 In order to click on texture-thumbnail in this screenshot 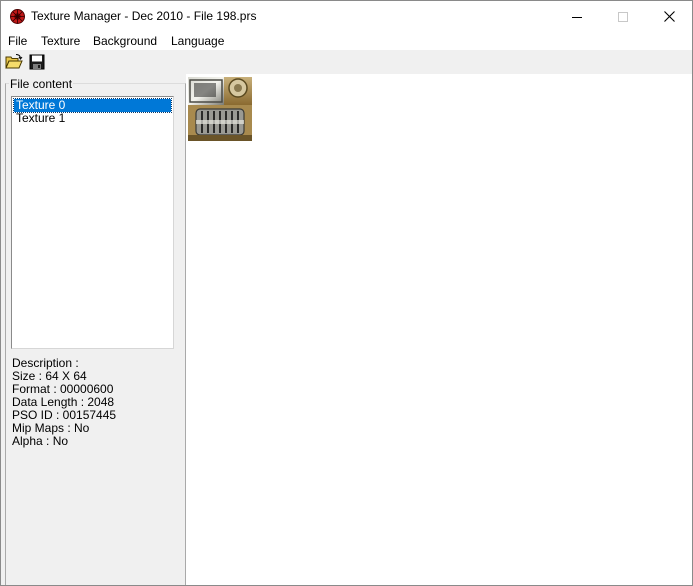, I will do `click(220, 109)`.